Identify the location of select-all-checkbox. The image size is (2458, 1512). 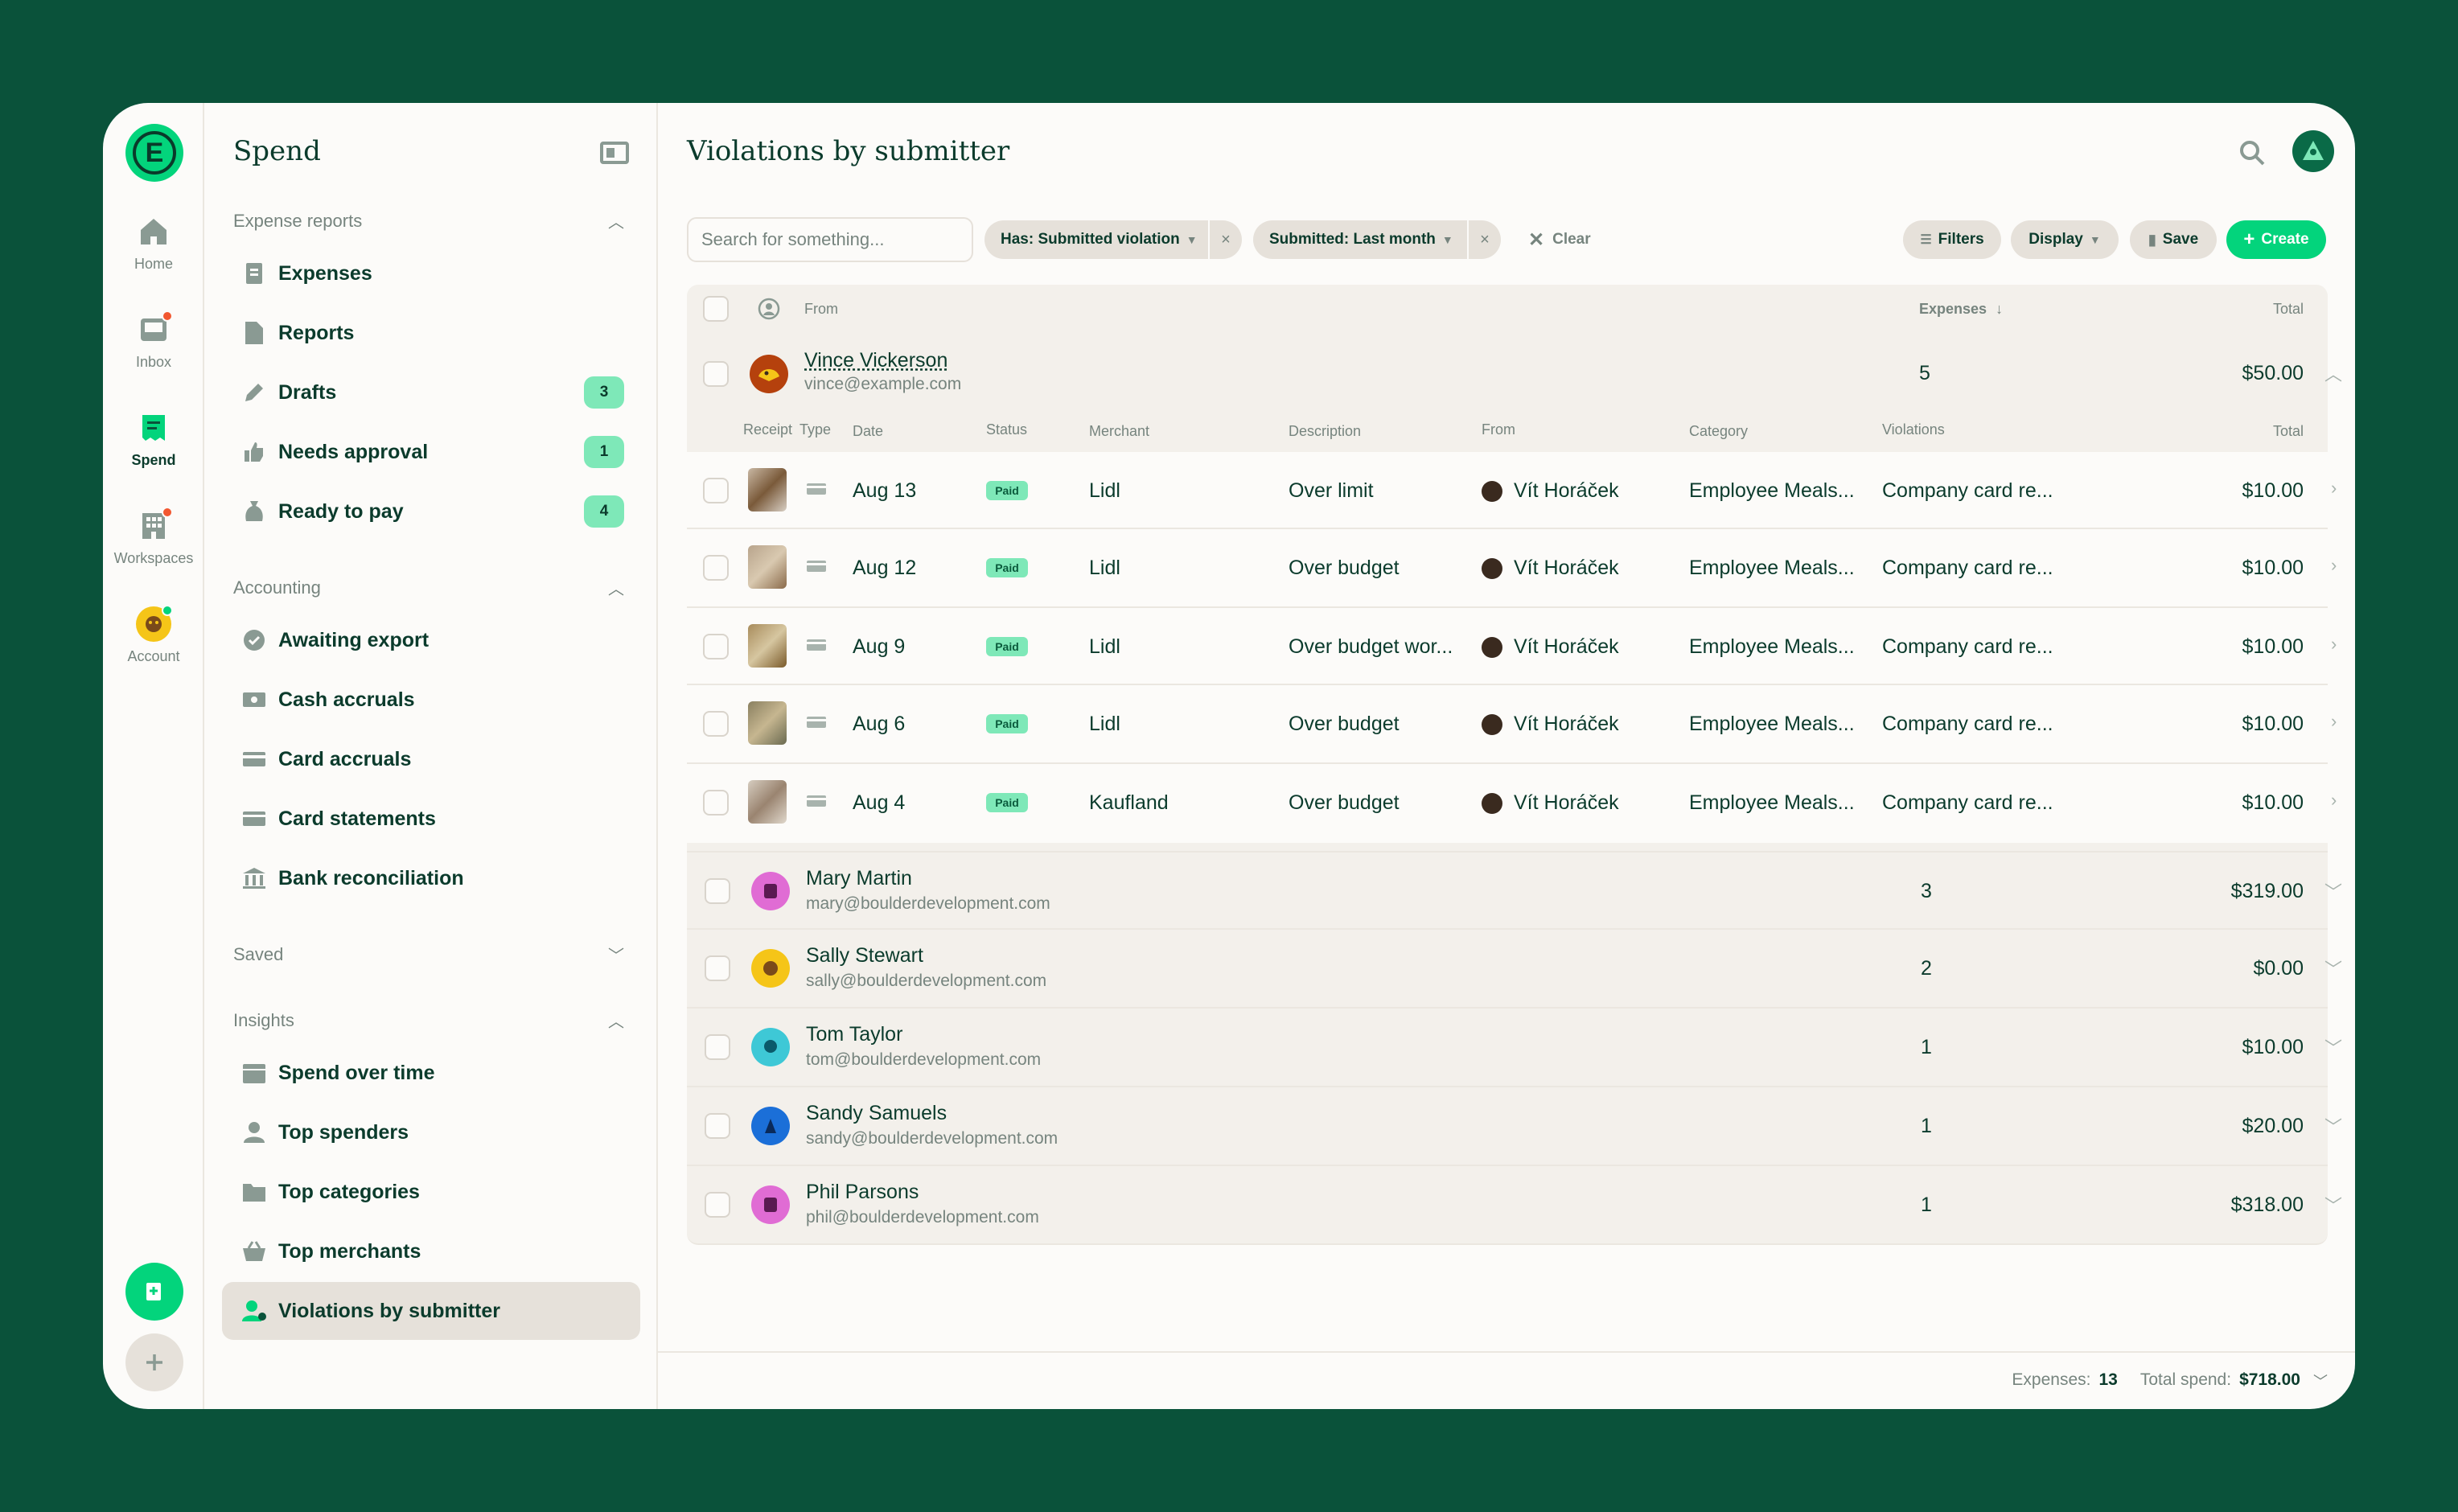
(716, 309).